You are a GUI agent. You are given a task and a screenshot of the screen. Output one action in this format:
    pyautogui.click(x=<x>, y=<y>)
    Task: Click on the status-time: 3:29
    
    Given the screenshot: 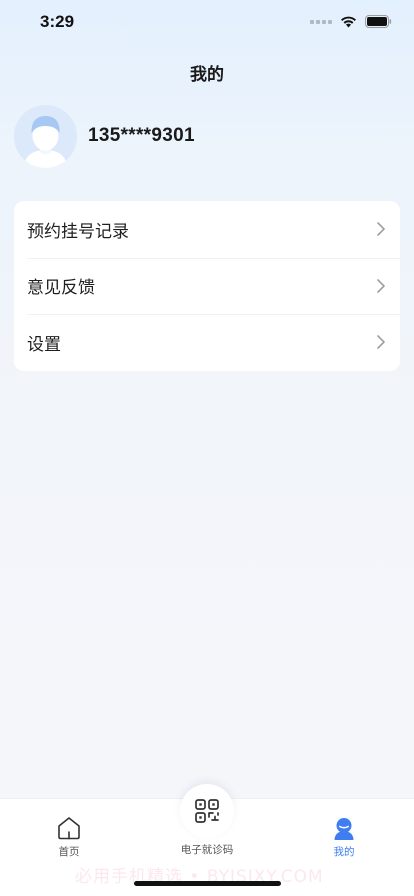 What is the action you would take?
    pyautogui.click(x=57, y=21)
    